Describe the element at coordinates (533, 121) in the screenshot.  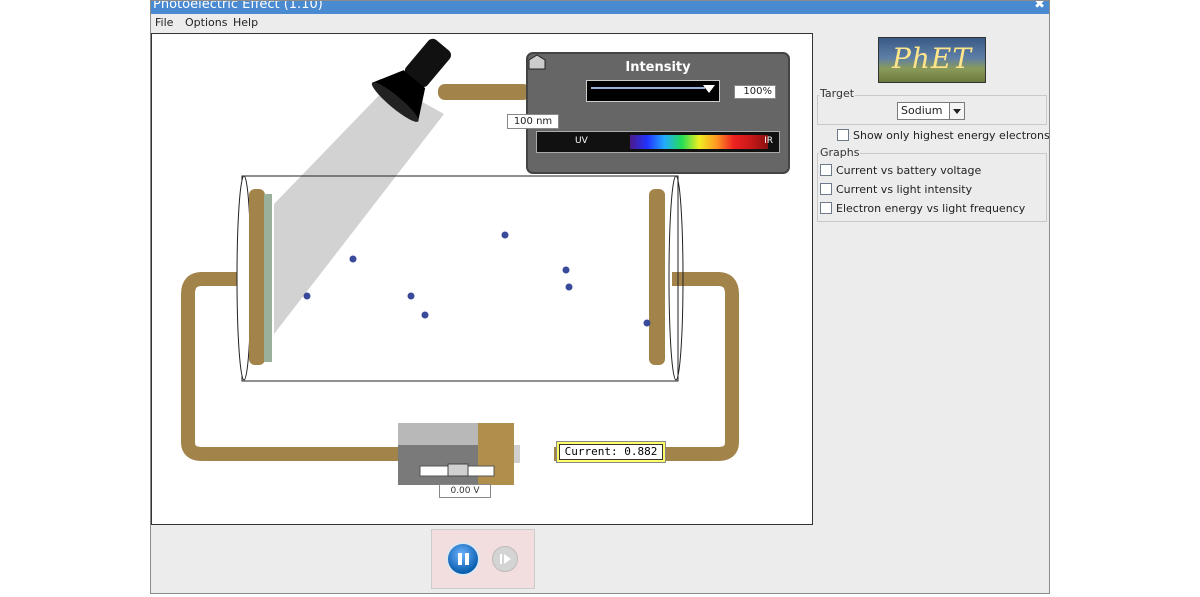
I see `wavelength-value-field: 100 nm` at that location.